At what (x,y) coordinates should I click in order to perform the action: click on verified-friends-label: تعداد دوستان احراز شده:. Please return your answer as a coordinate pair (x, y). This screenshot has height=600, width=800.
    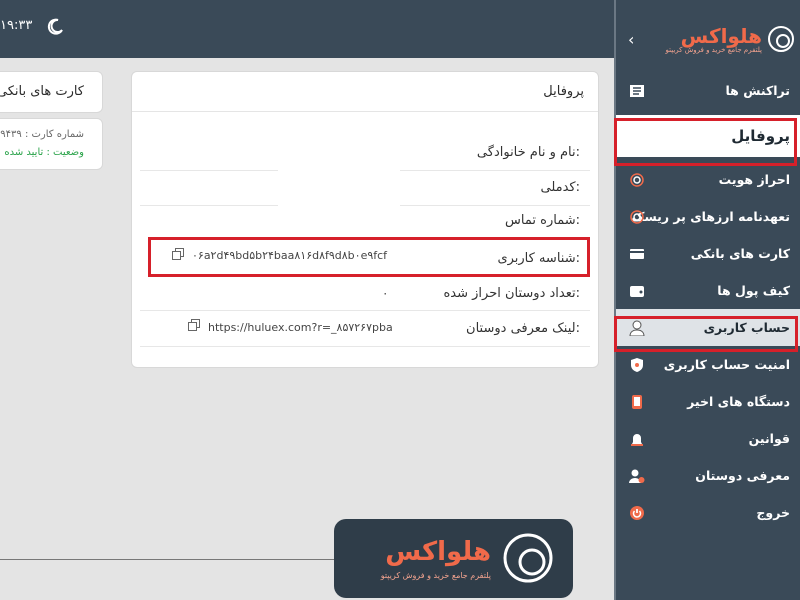
    Looking at the image, I should click on (511, 293).